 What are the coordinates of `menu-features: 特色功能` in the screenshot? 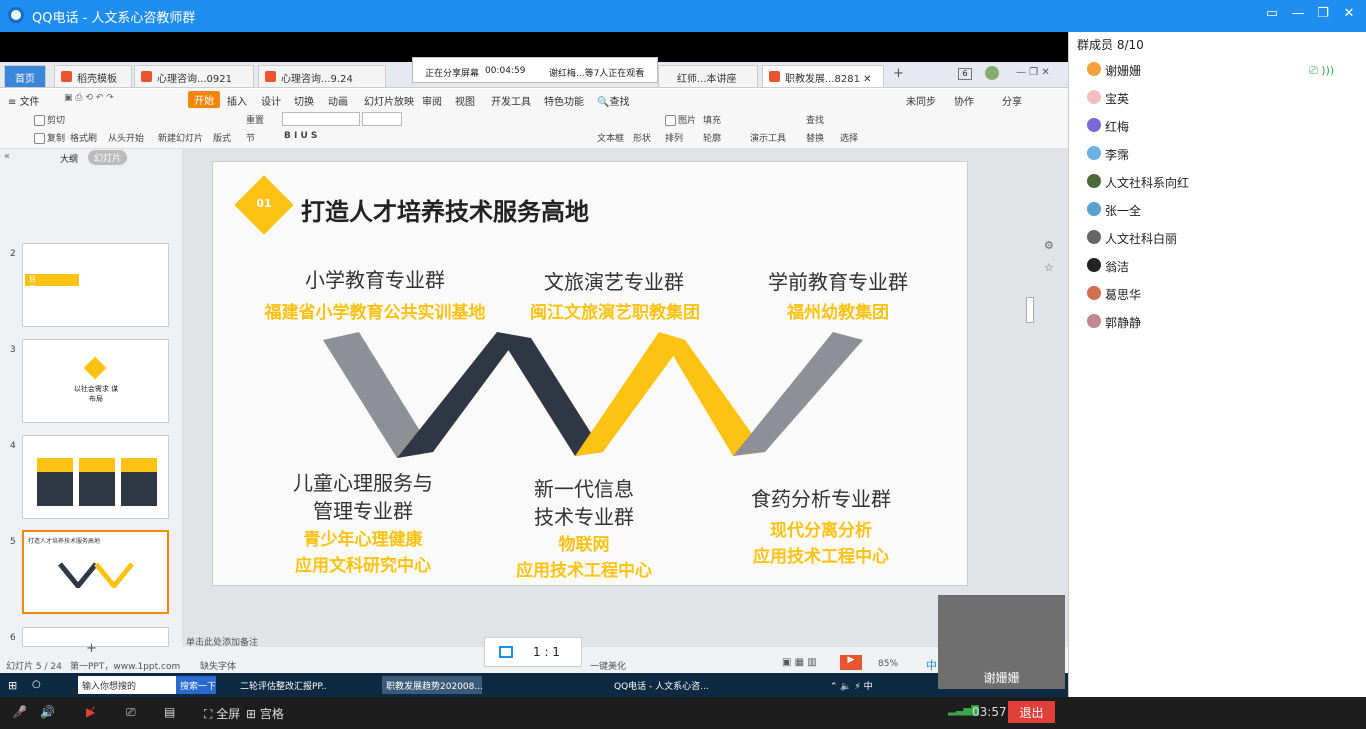 It's located at (564, 100).